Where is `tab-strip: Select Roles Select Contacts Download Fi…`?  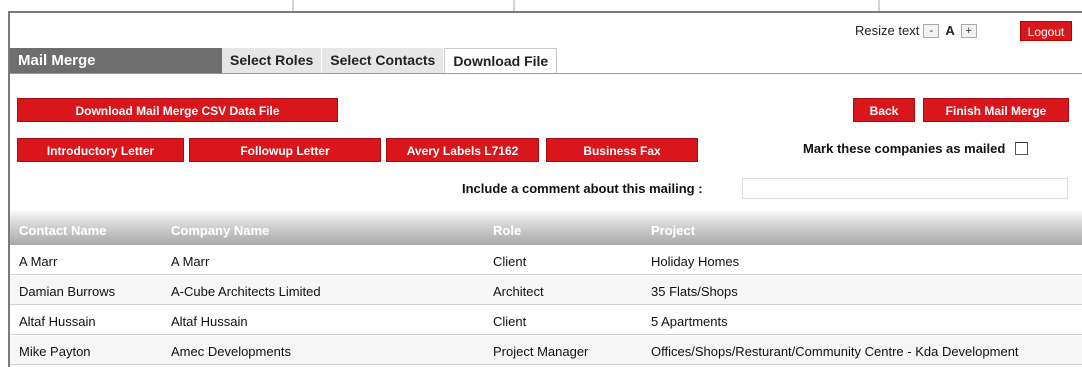 tab-strip: Select Roles Select Contacts Download Fi… is located at coordinates (390, 60).